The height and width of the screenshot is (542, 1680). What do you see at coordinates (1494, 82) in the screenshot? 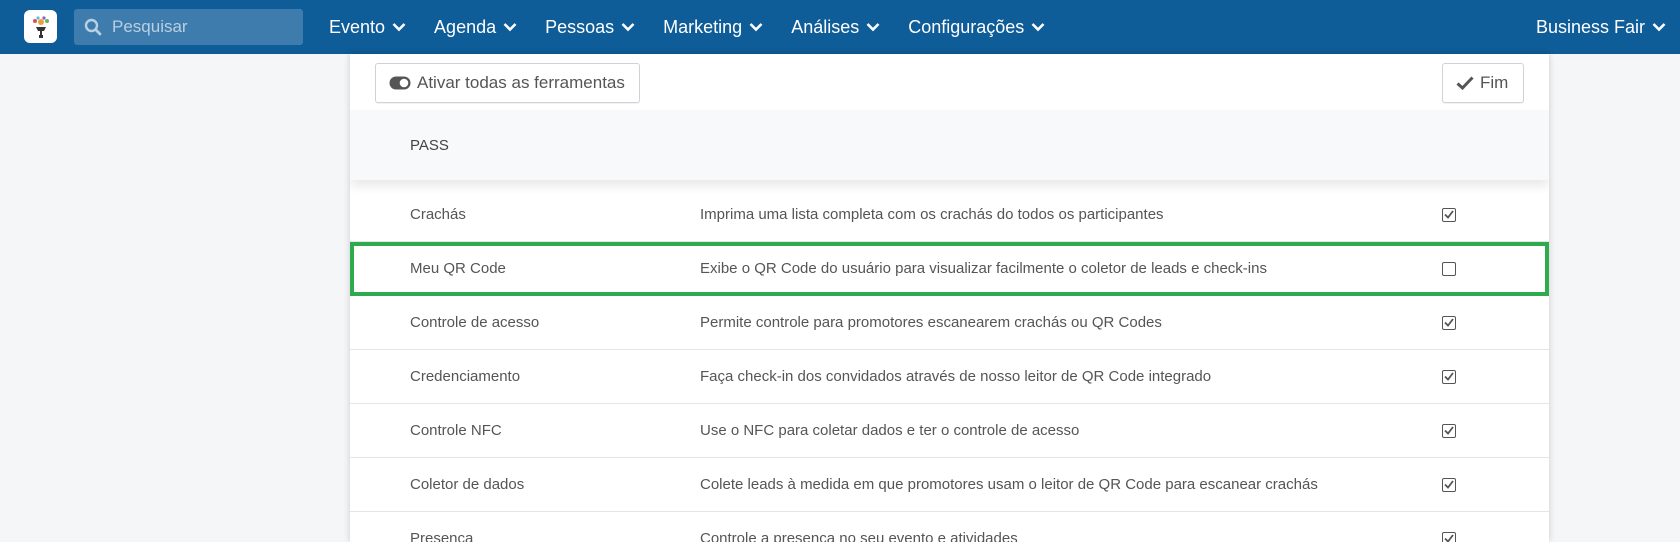
I see `done-label: Fim` at bounding box center [1494, 82].